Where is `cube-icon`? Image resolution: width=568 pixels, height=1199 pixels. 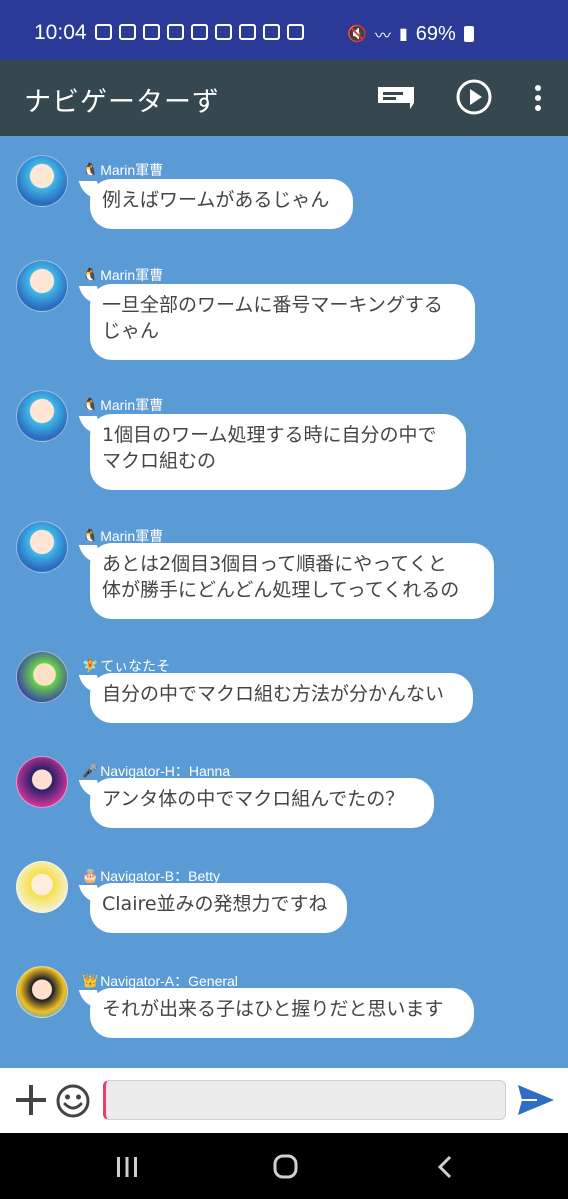
cube-icon is located at coordinates (247, 32).